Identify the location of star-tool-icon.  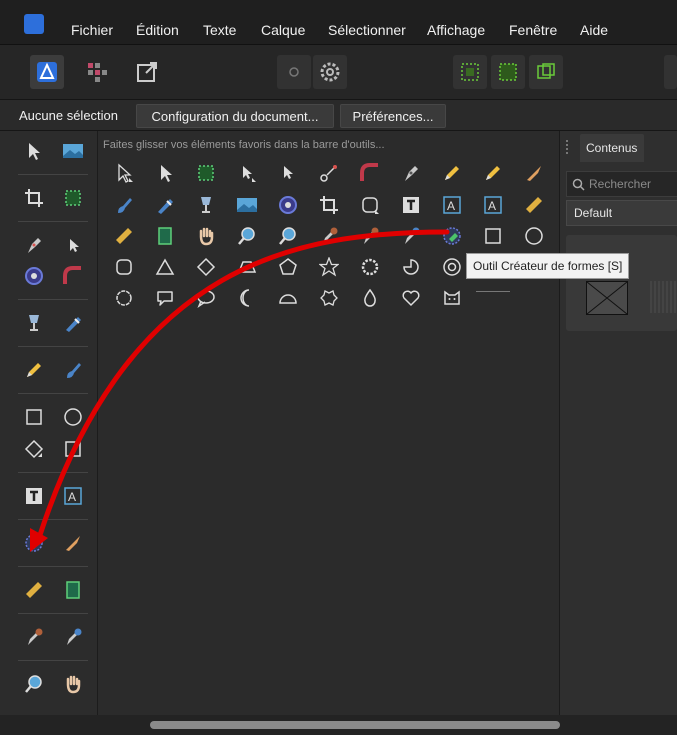
(329, 267).